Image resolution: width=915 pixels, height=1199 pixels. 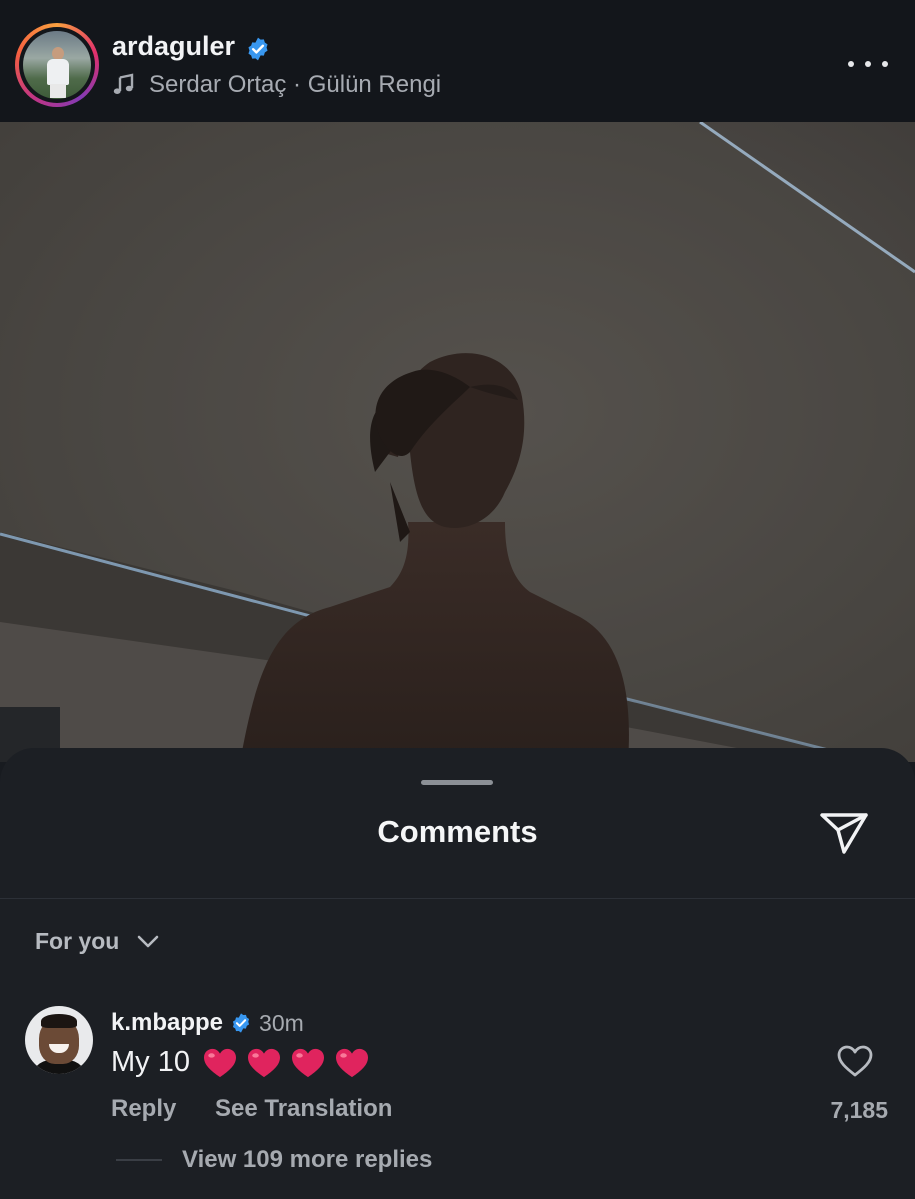 What do you see at coordinates (457, 898) in the screenshot?
I see `sheet-divider` at bounding box center [457, 898].